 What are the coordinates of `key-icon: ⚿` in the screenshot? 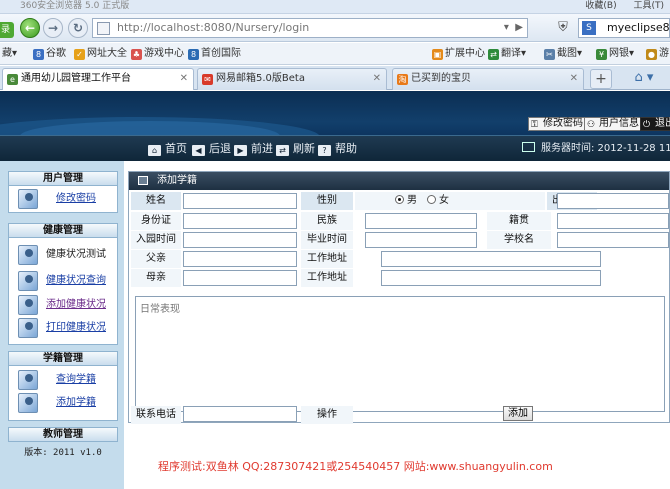 It's located at (534, 125).